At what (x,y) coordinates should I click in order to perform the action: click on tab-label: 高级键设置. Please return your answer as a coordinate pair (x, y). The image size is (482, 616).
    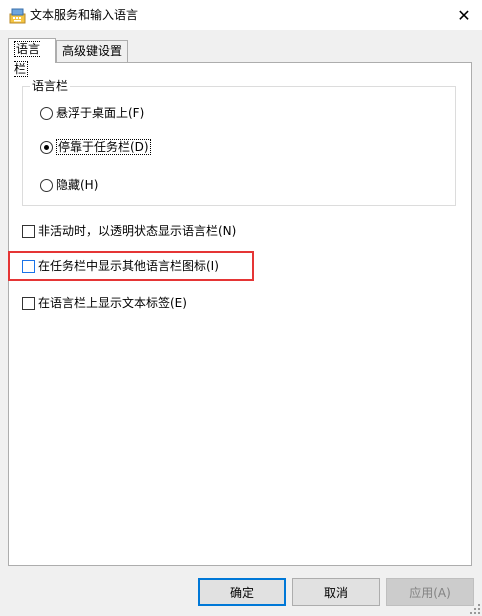
    Looking at the image, I should click on (92, 51).